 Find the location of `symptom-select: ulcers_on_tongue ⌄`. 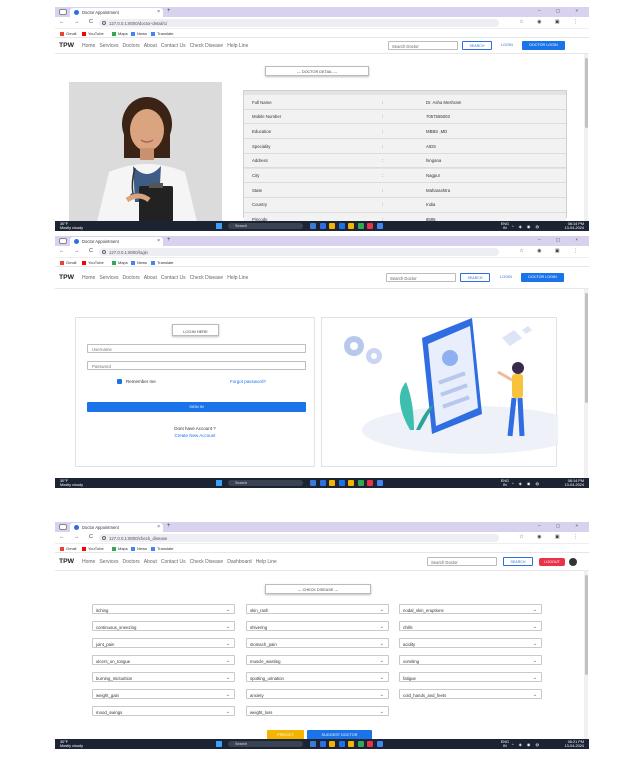

symptom-select: ulcers_on_tongue ⌄ is located at coordinates (163, 660).